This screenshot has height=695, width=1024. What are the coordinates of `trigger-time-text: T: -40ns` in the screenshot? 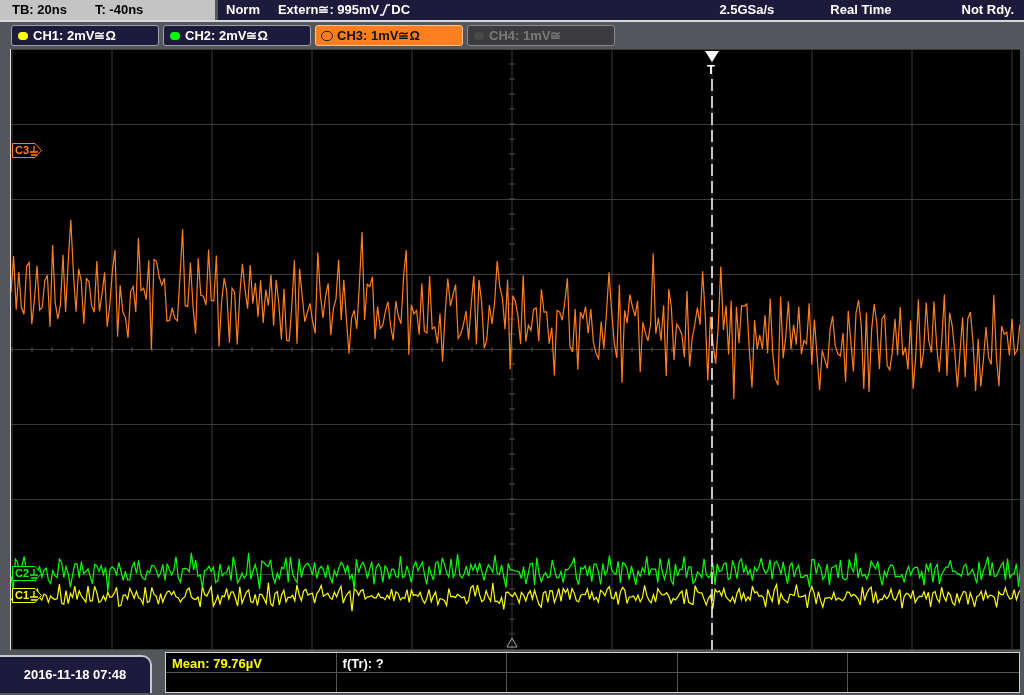 It's located at (119, 10).